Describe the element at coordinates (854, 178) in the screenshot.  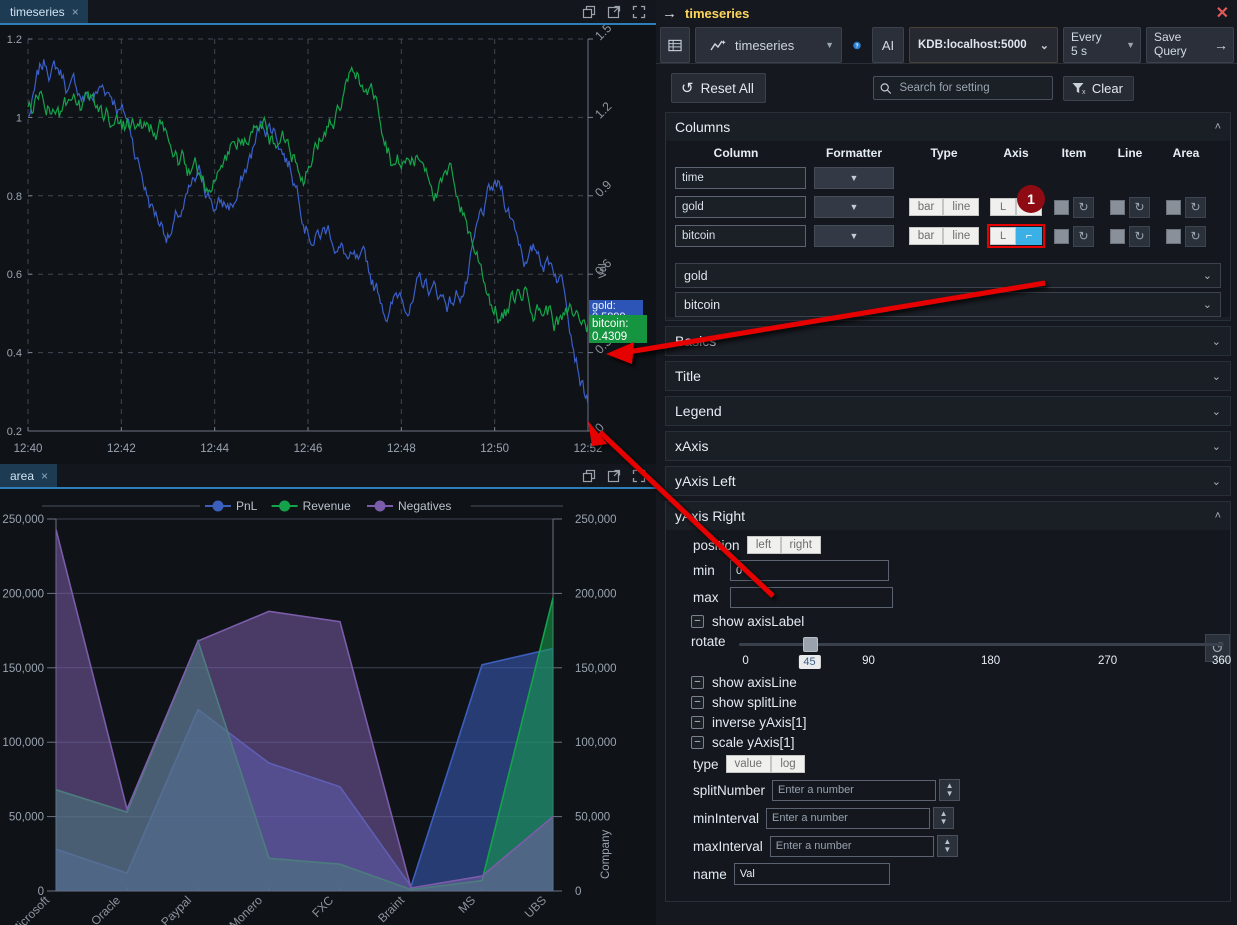
I see `formatter-select-time: ▼` at that location.